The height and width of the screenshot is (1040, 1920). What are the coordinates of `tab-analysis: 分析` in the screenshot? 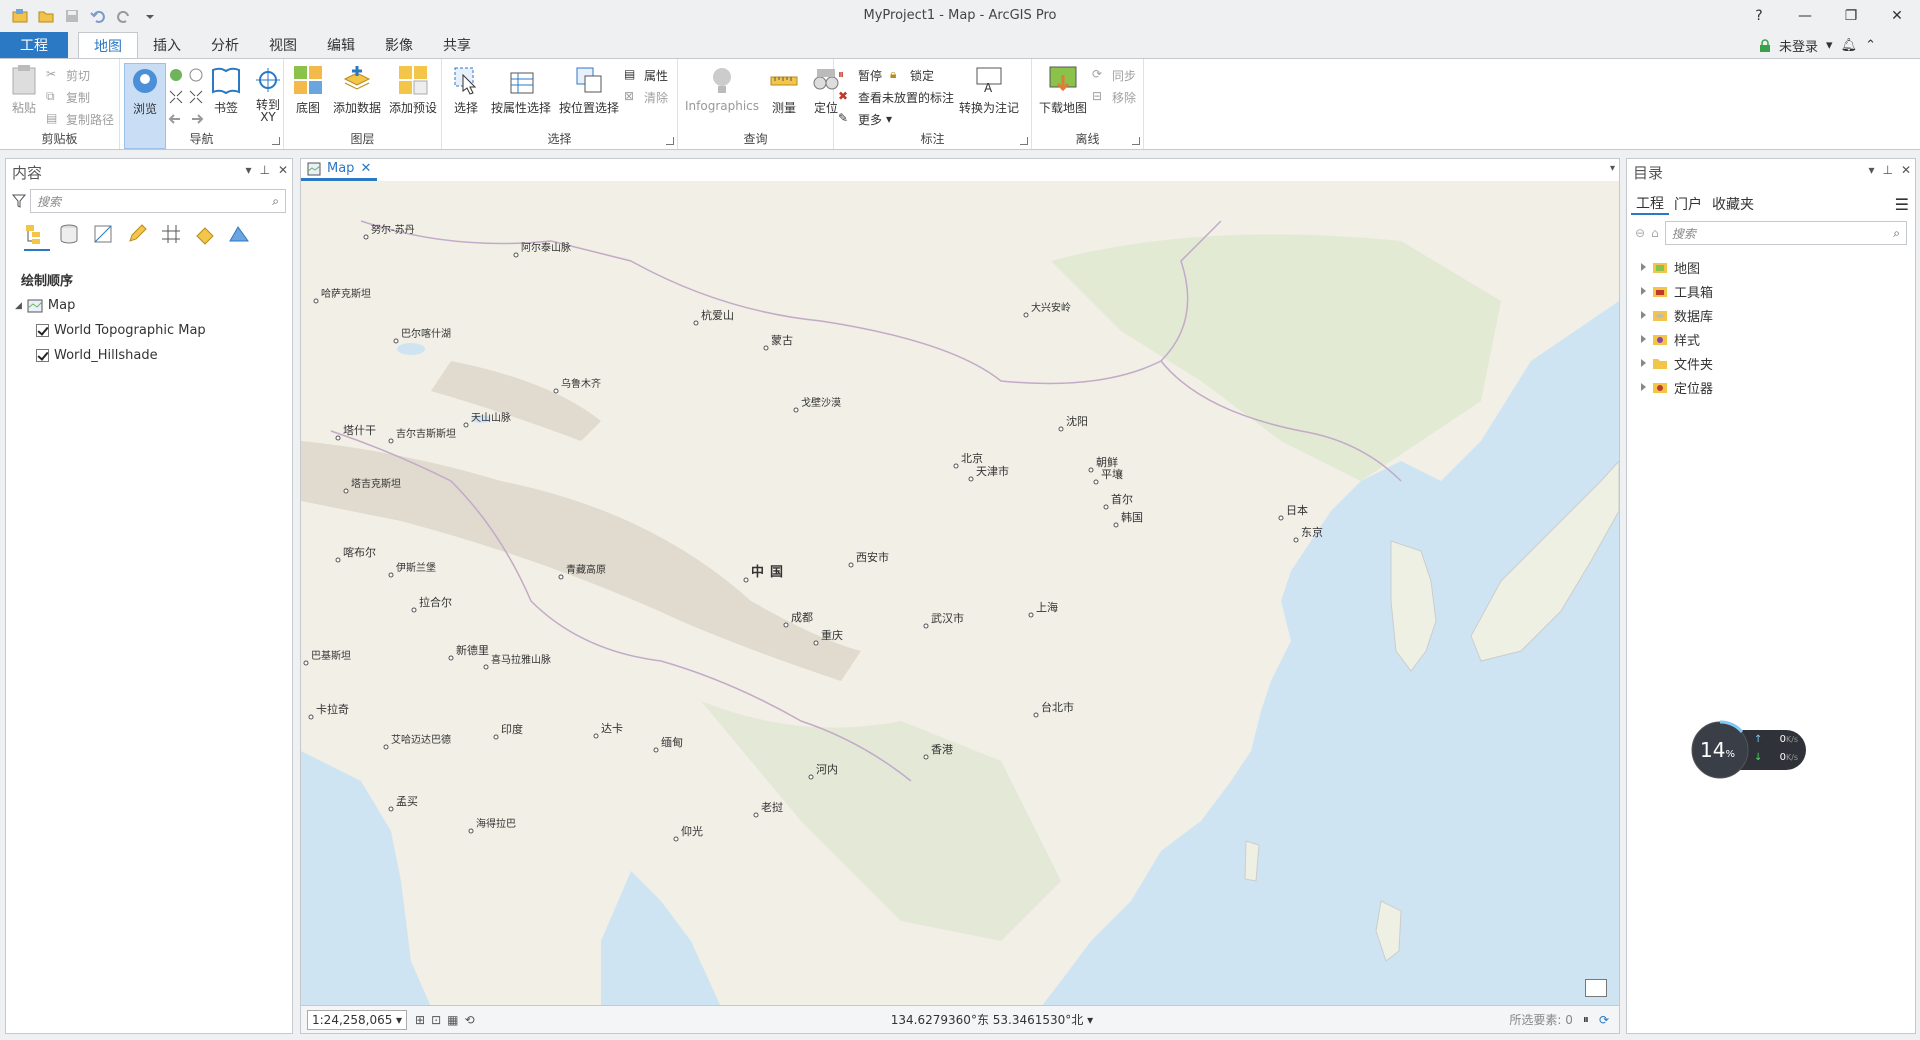 It's located at (225, 45).